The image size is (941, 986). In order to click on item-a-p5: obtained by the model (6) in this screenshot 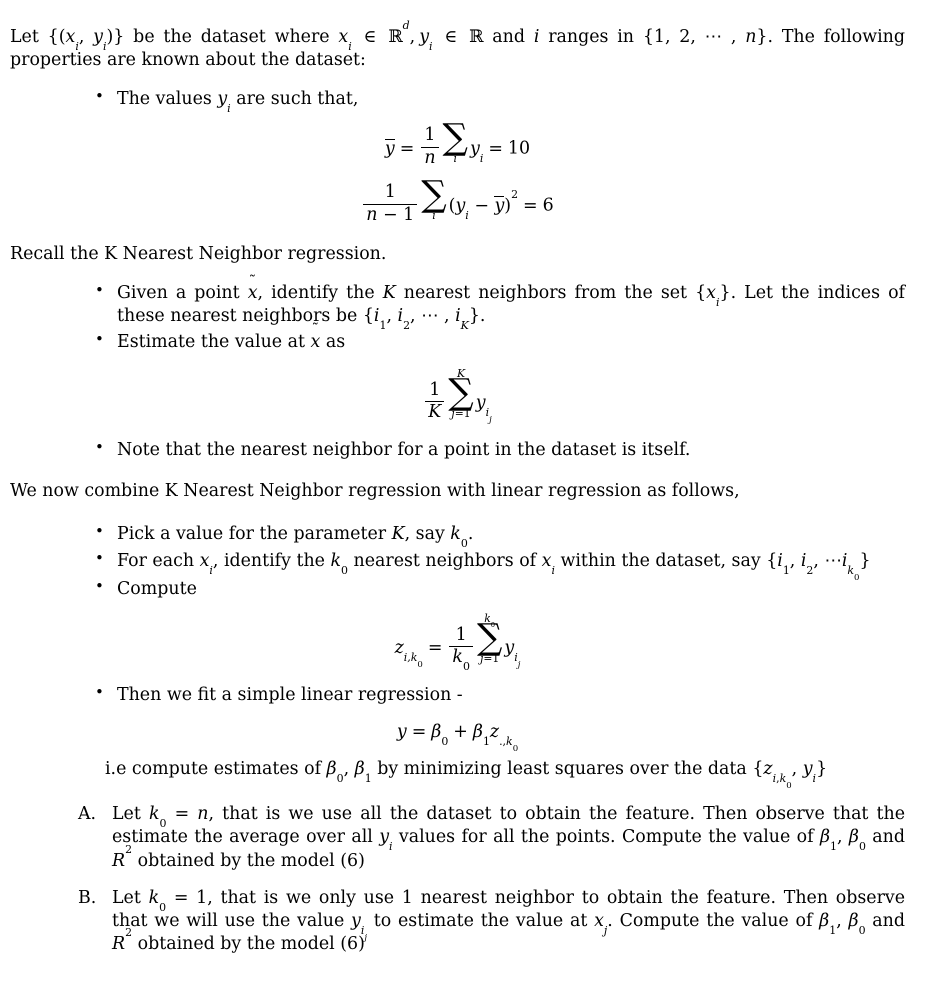, I will do `click(248, 860)`.